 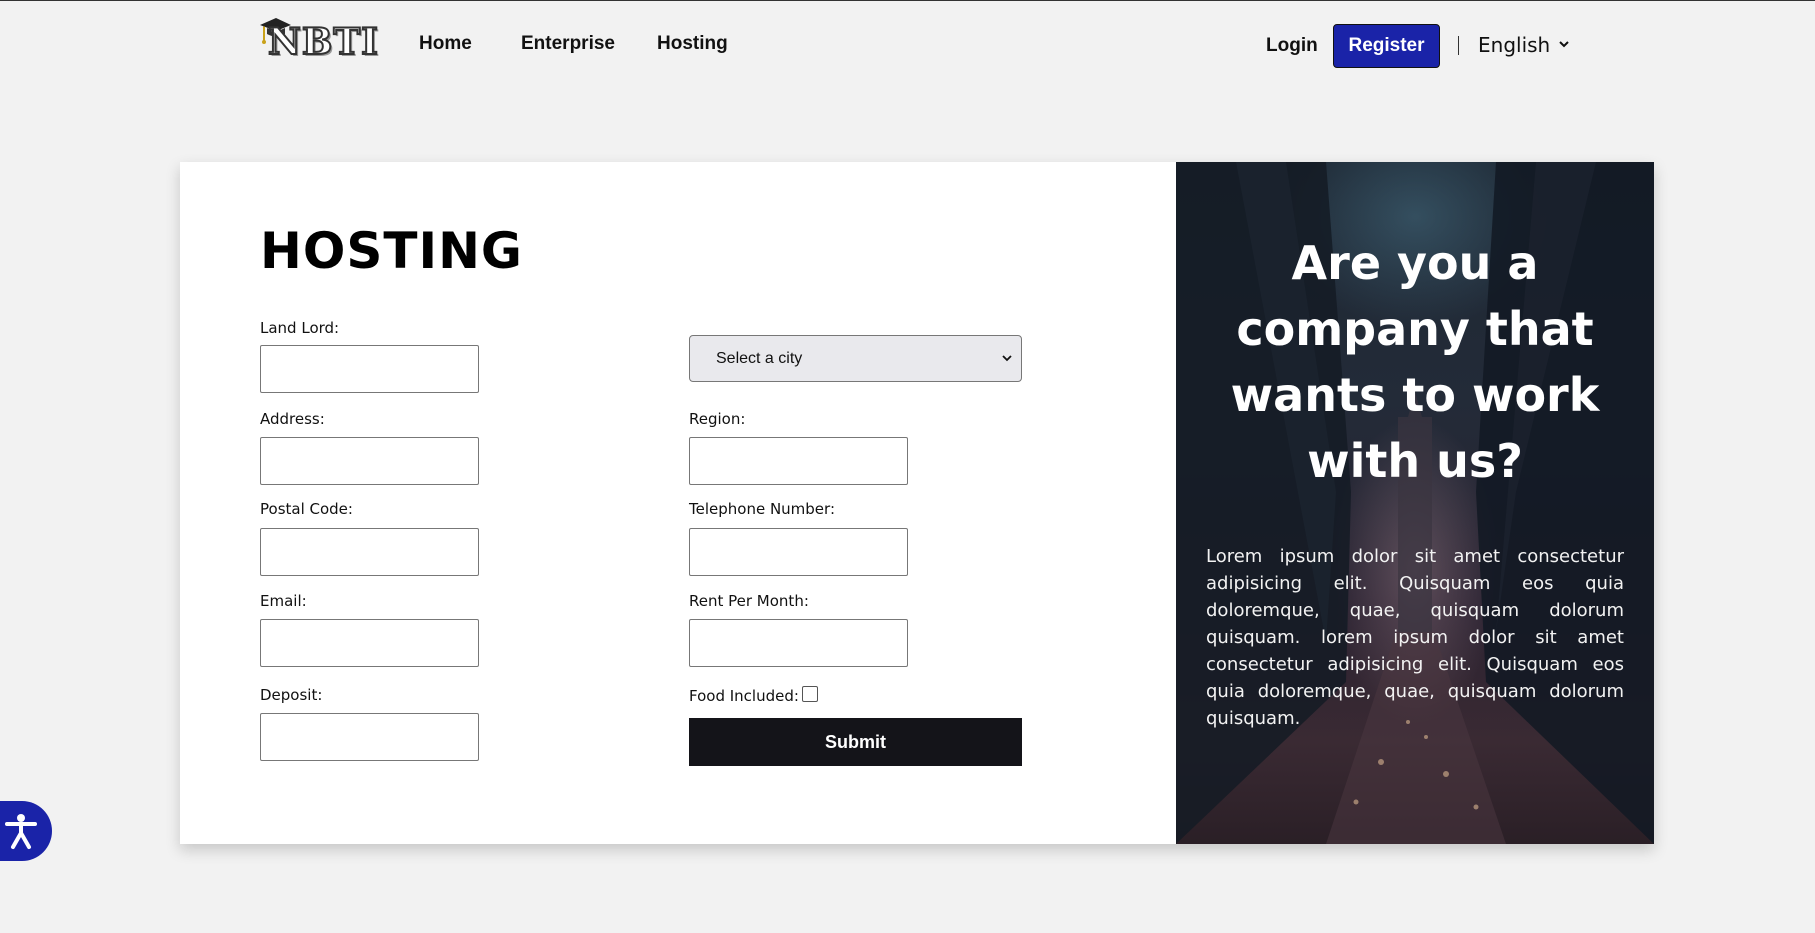 I want to click on nav-hosting-link: Hosting, so click(x=692, y=44).